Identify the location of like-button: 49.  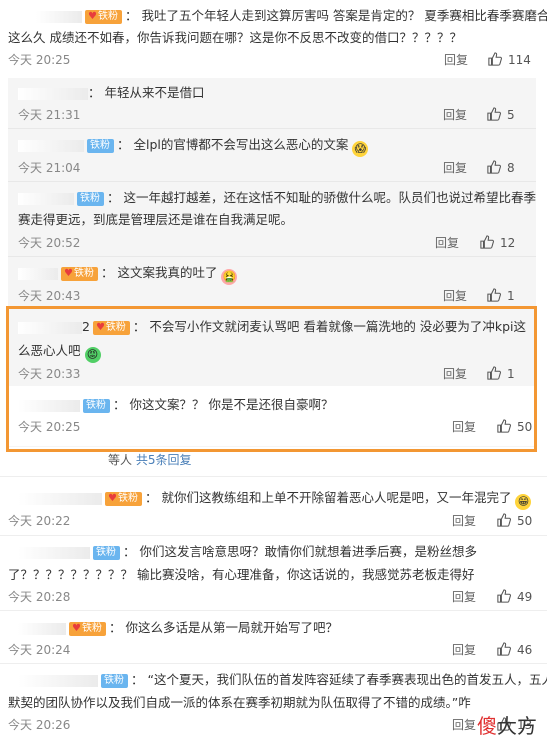
(514, 597).